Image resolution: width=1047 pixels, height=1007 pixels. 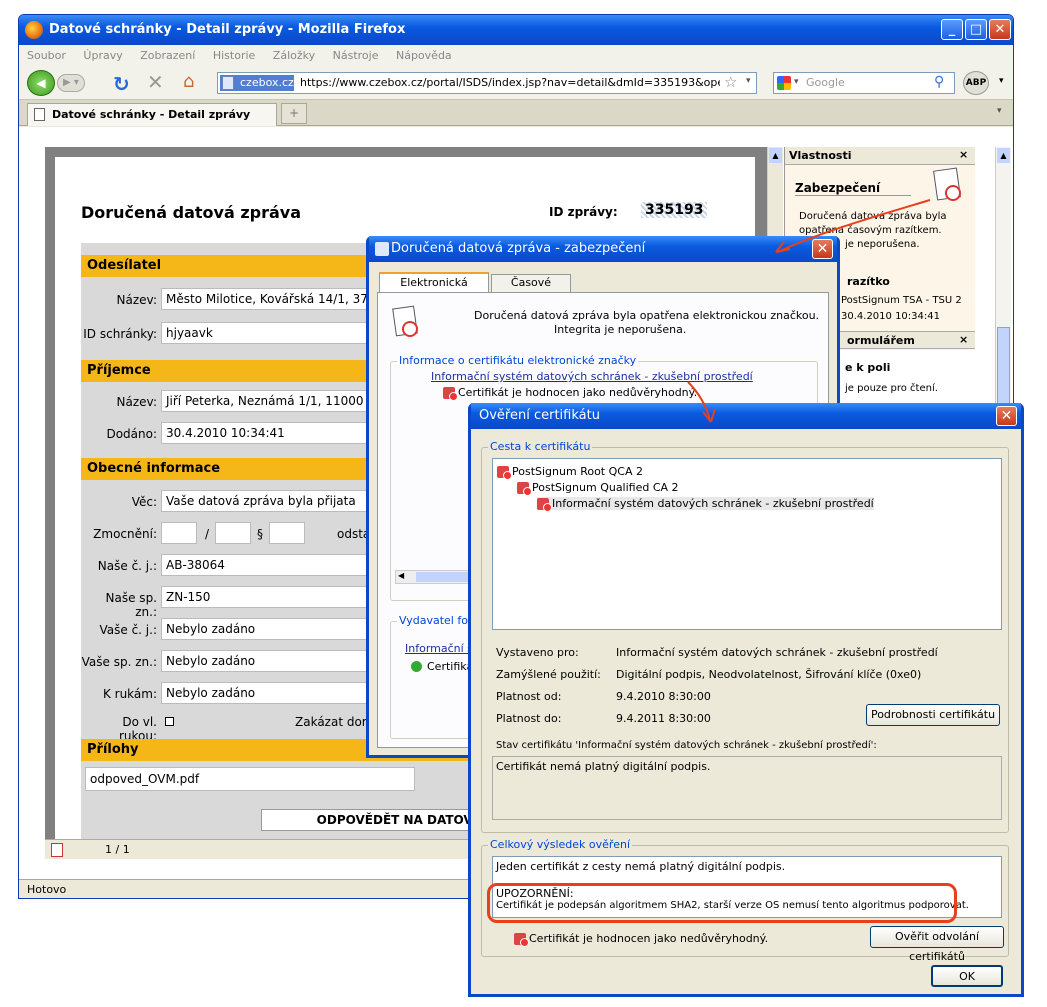 I want to click on arrow-to-cert-dialog, so click(x=699, y=401).